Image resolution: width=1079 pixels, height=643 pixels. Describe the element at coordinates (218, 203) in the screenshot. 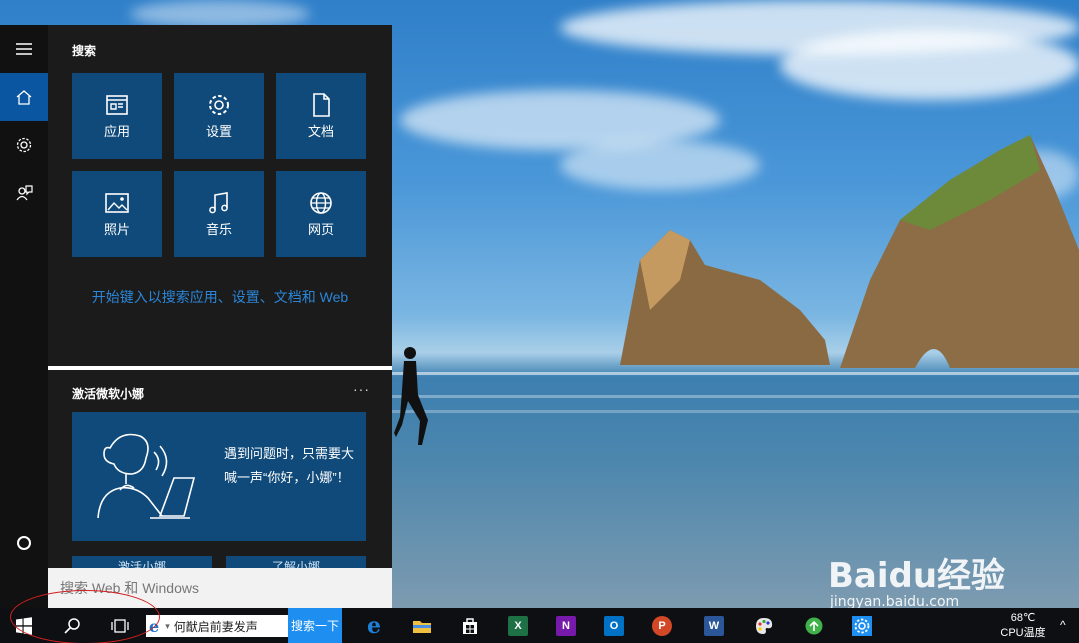

I see `music-note-icon` at that location.